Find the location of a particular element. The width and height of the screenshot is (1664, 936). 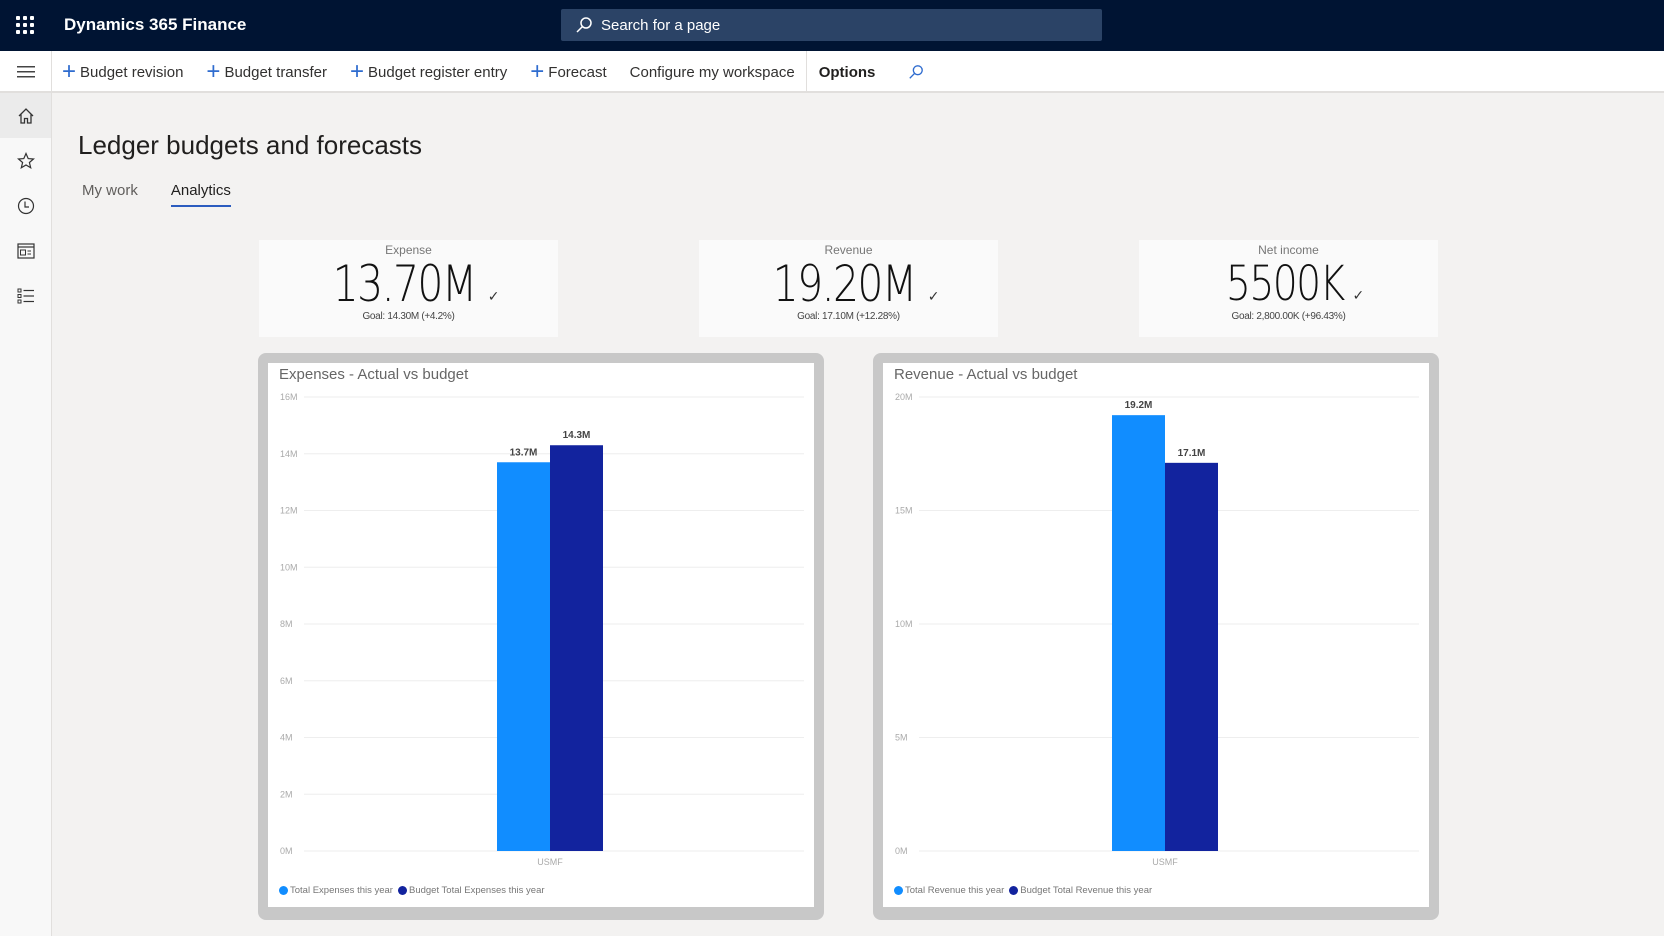

star-icon is located at coordinates (25, 160).